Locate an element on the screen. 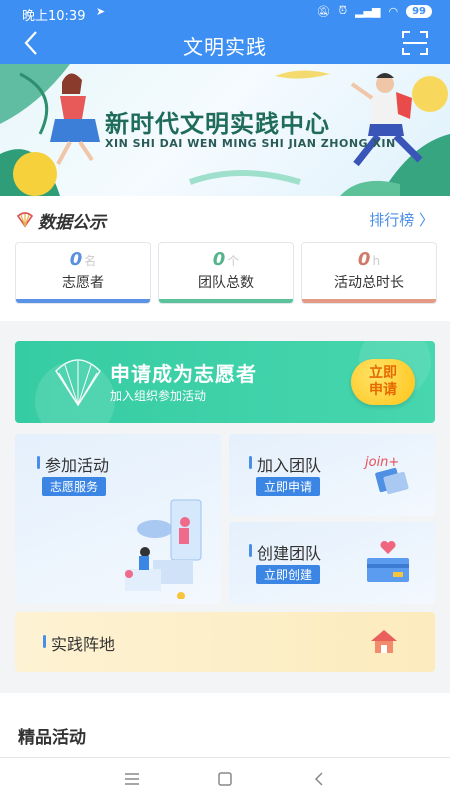  battery-indicator: 99 is located at coordinates (419, 11).